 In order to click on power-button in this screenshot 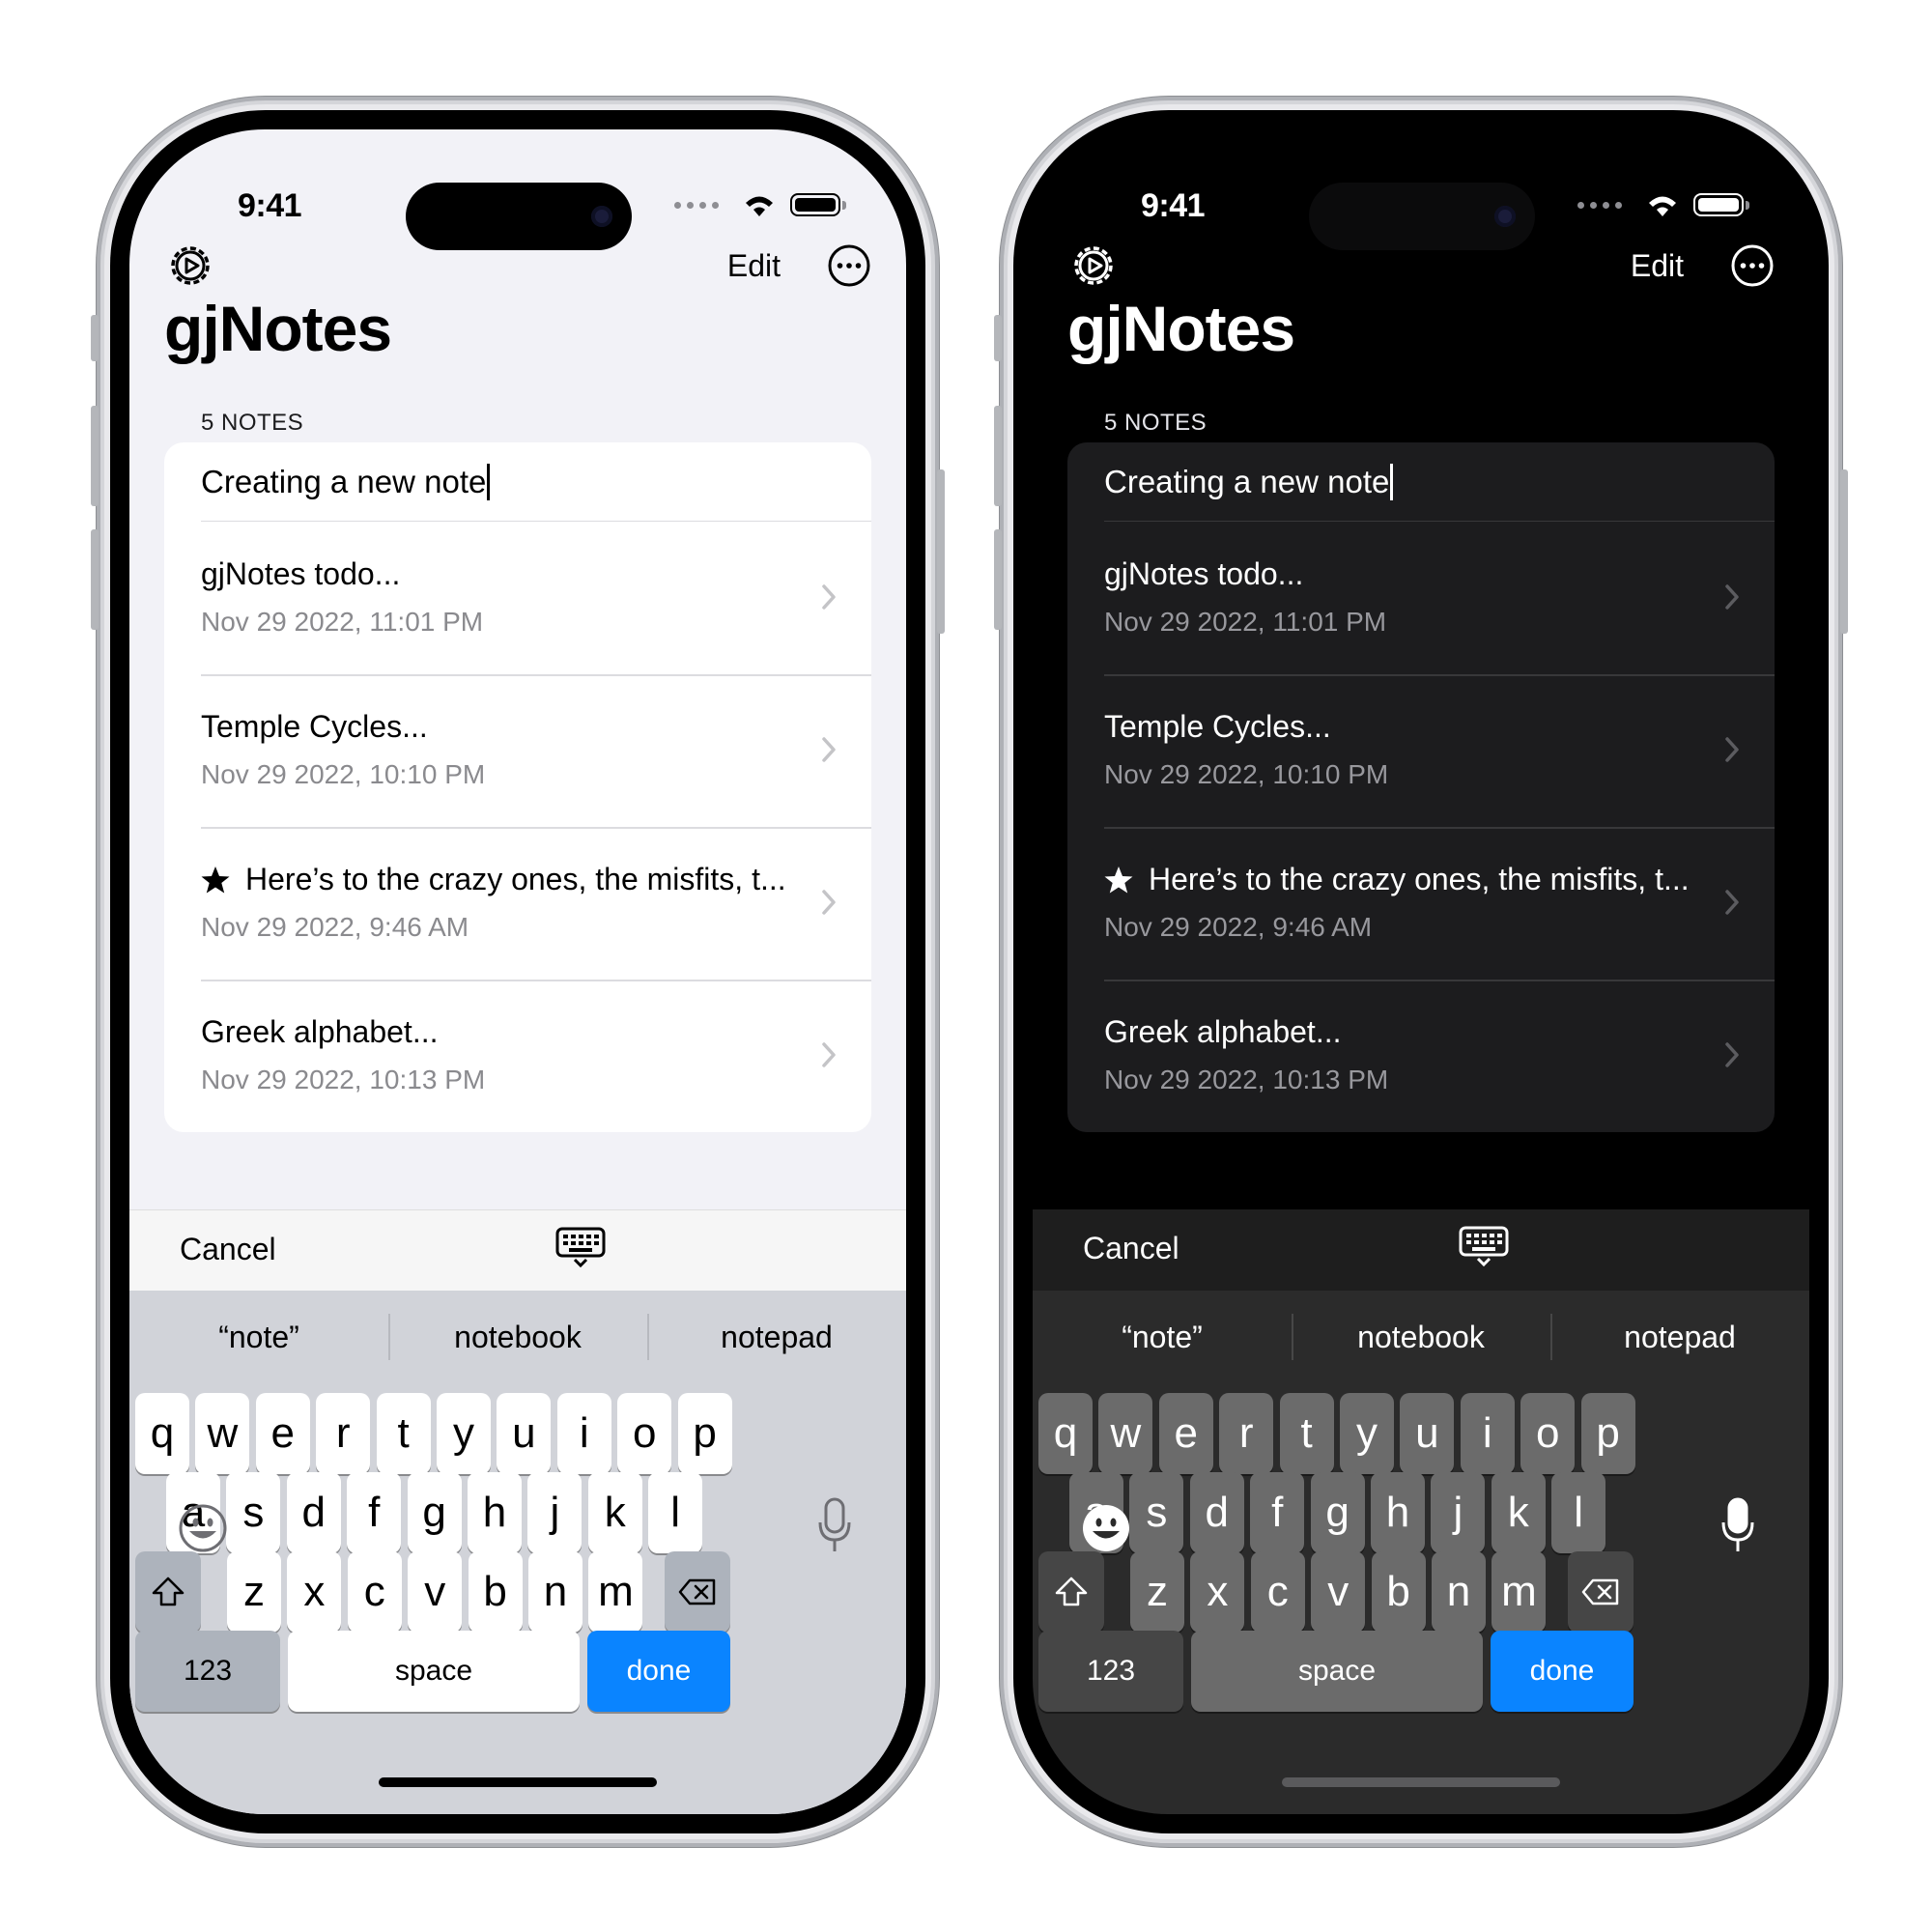, I will do `click(1844, 551)`.